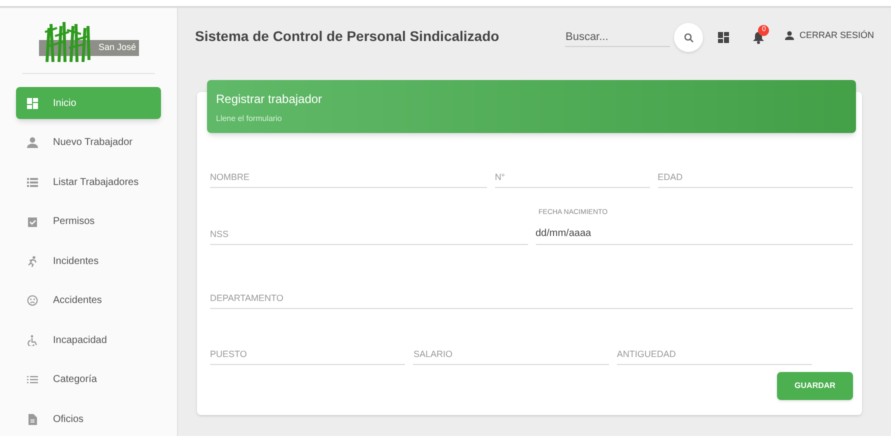 This screenshot has height=438, width=891. I want to click on sidebar-item: Permisos, so click(88, 222).